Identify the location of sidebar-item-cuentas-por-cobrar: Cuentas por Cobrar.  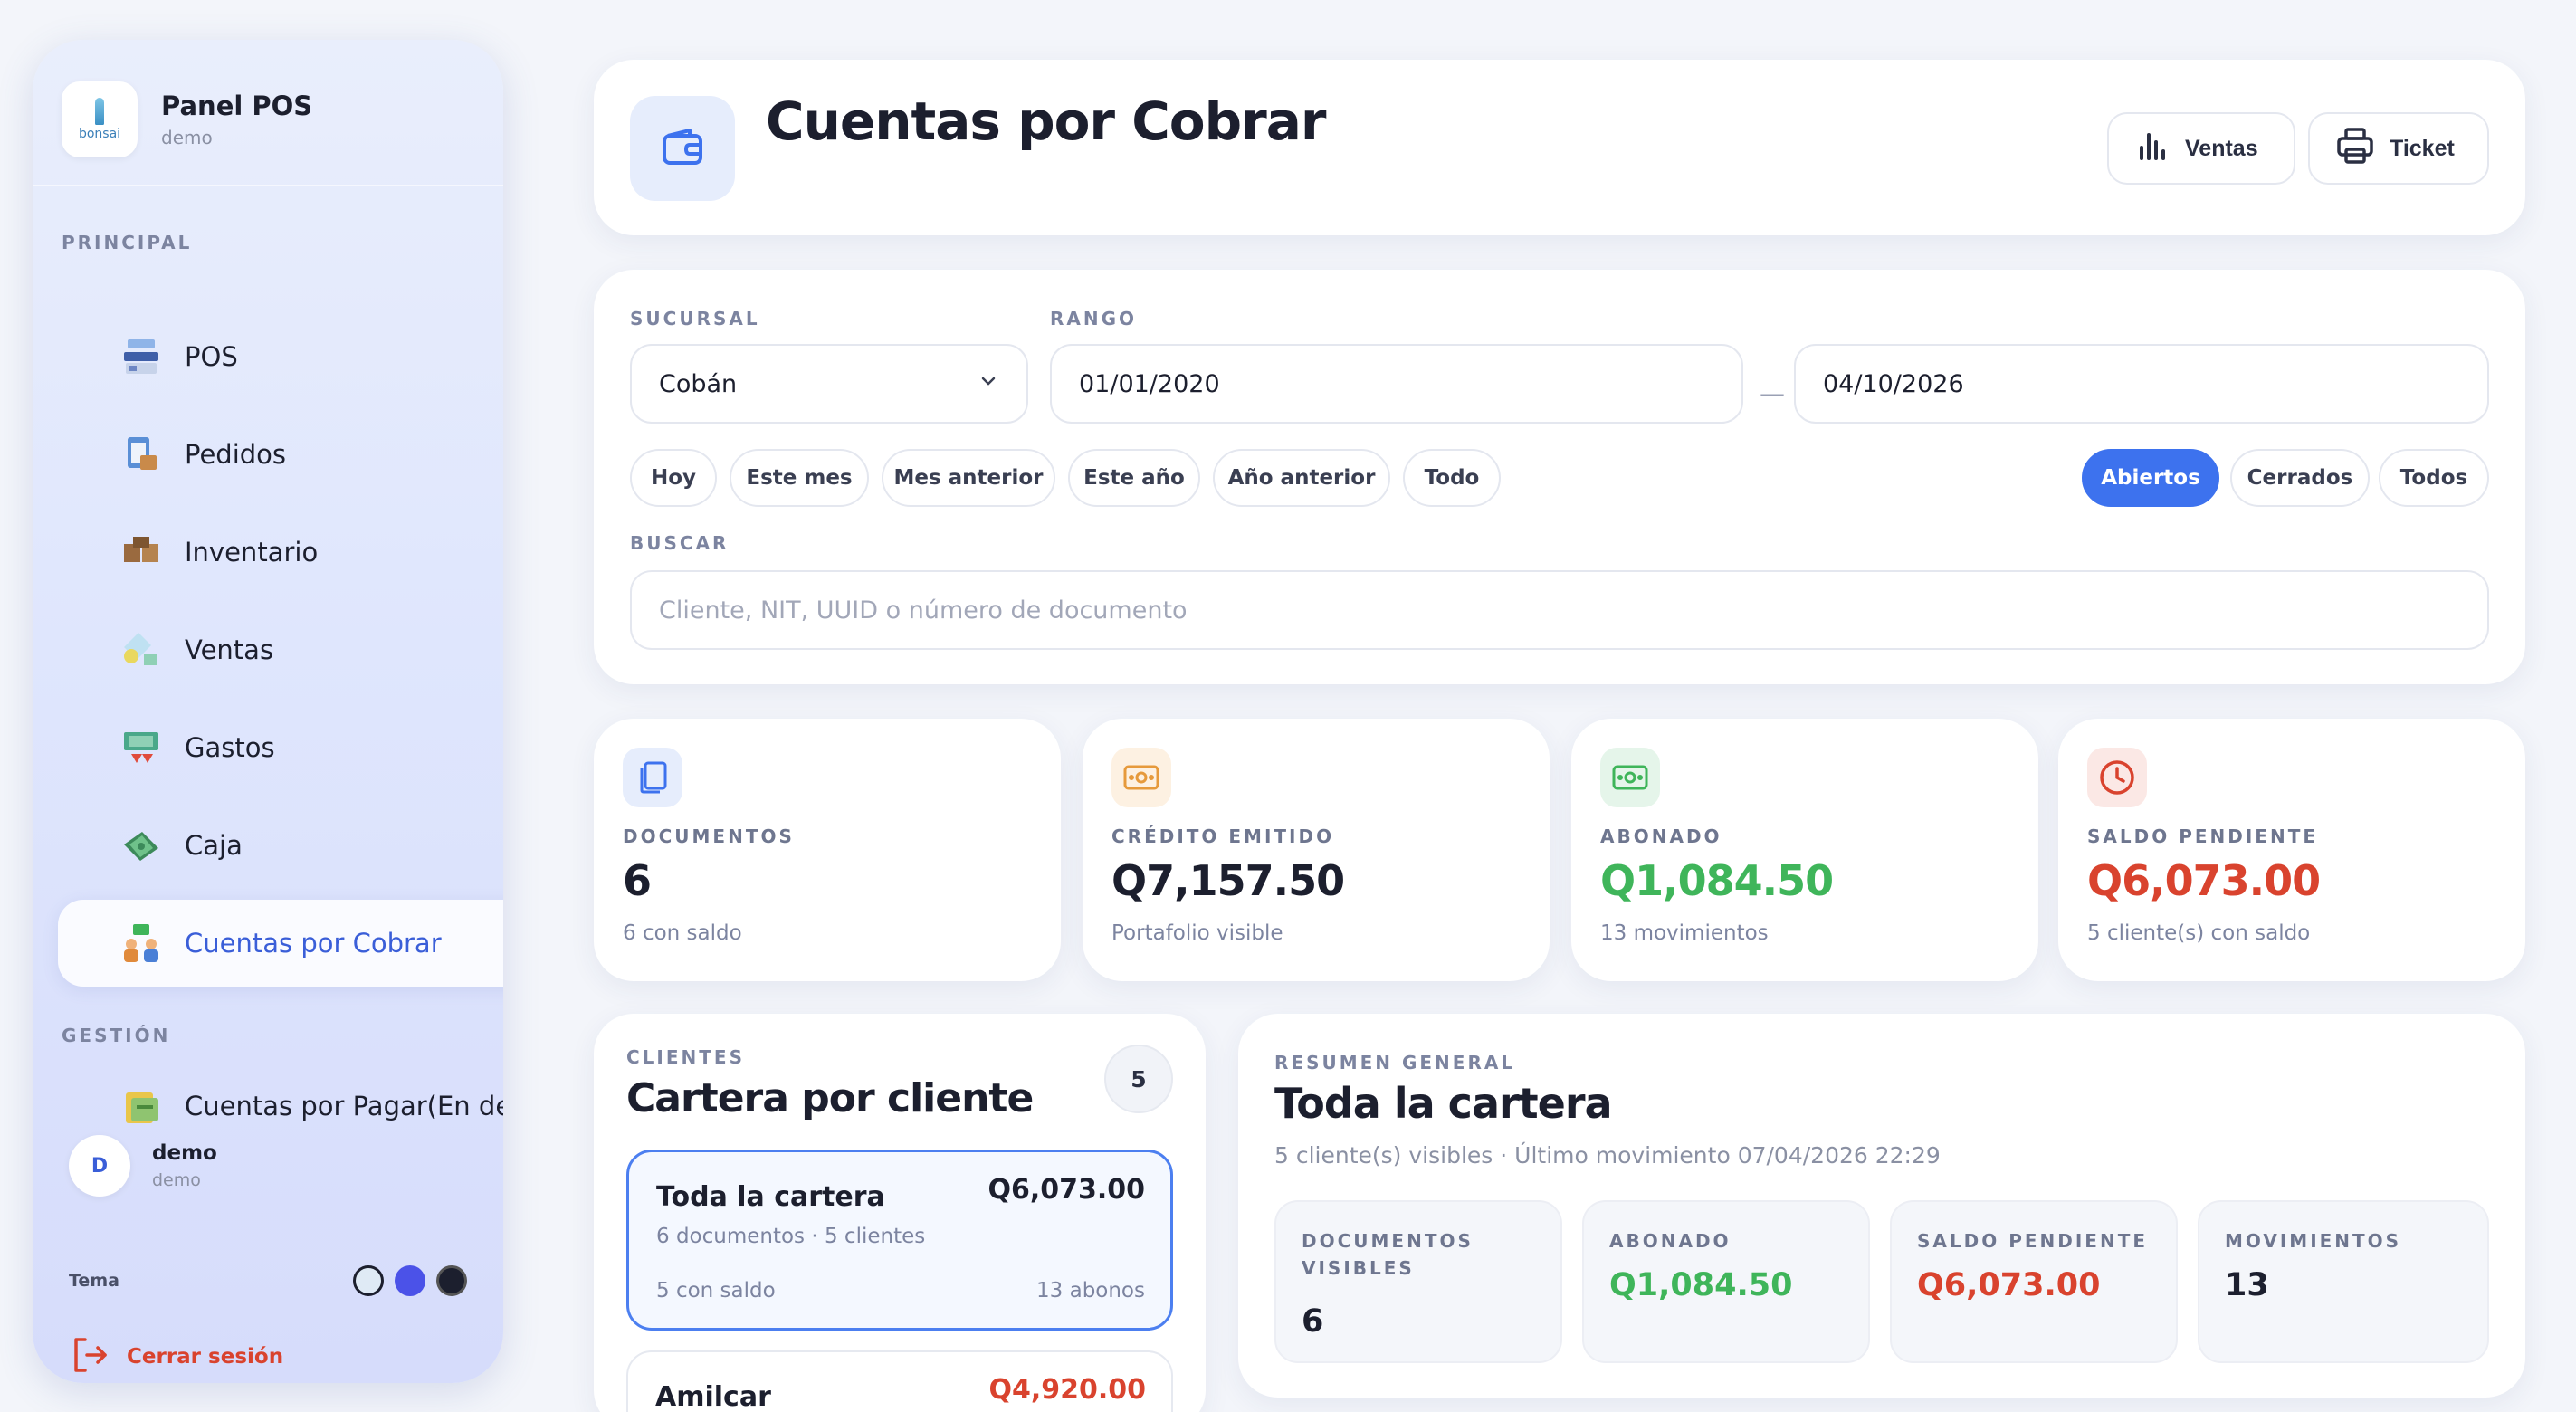
(280, 943).